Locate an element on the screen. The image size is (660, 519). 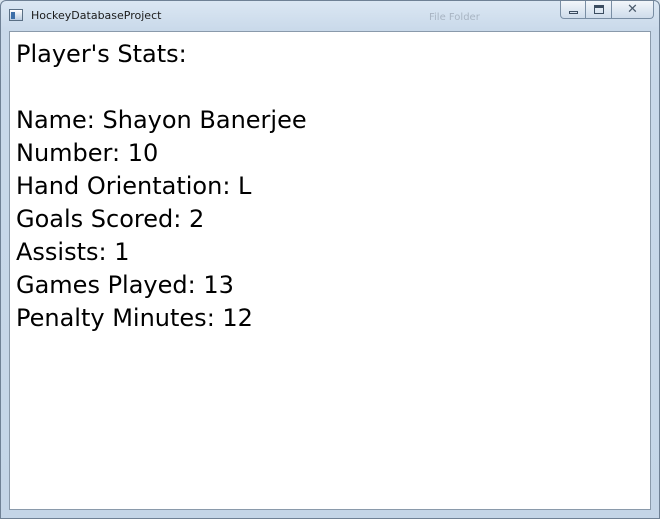
caption-buttons: ✕ is located at coordinates (607, 11).